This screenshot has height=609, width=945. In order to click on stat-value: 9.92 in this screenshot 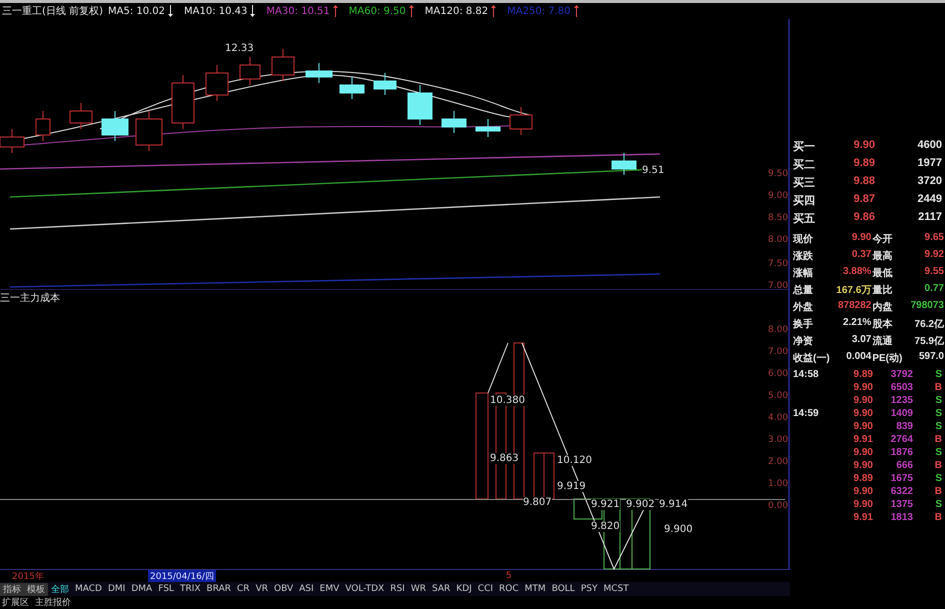, I will do `click(934, 255)`.